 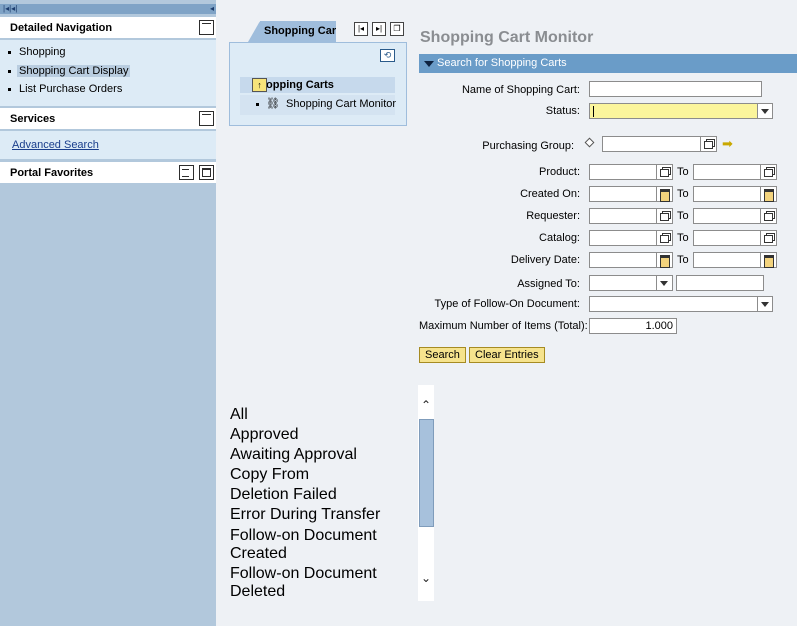 I want to click on last-page-icon: ▸|, so click(x=379, y=29).